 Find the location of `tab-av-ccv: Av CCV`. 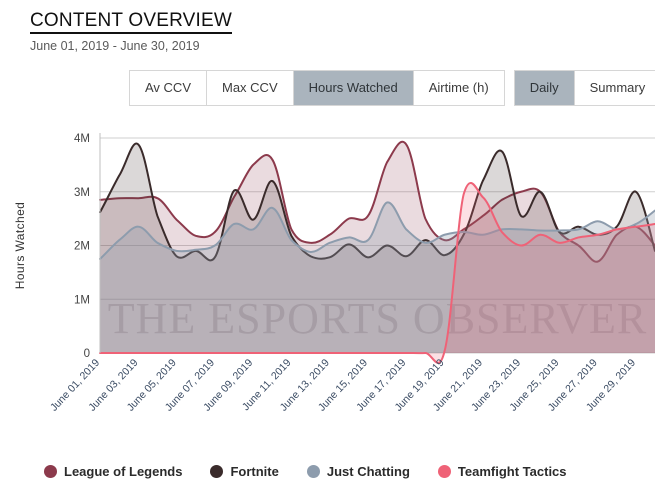

tab-av-ccv: Av CCV is located at coordinates (168, 88).